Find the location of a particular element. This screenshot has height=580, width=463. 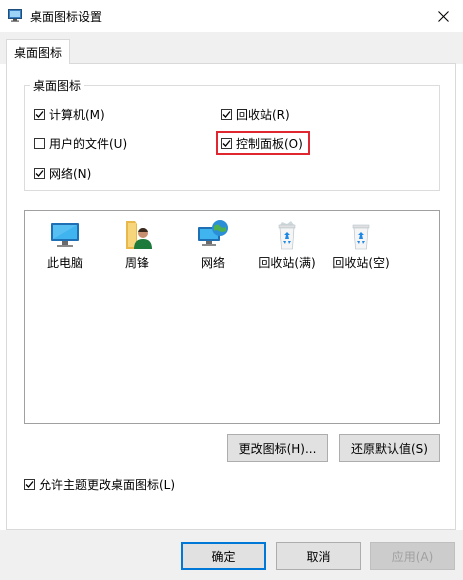

checkbox-network: 网络(N) is located at coordinates (62, 173).